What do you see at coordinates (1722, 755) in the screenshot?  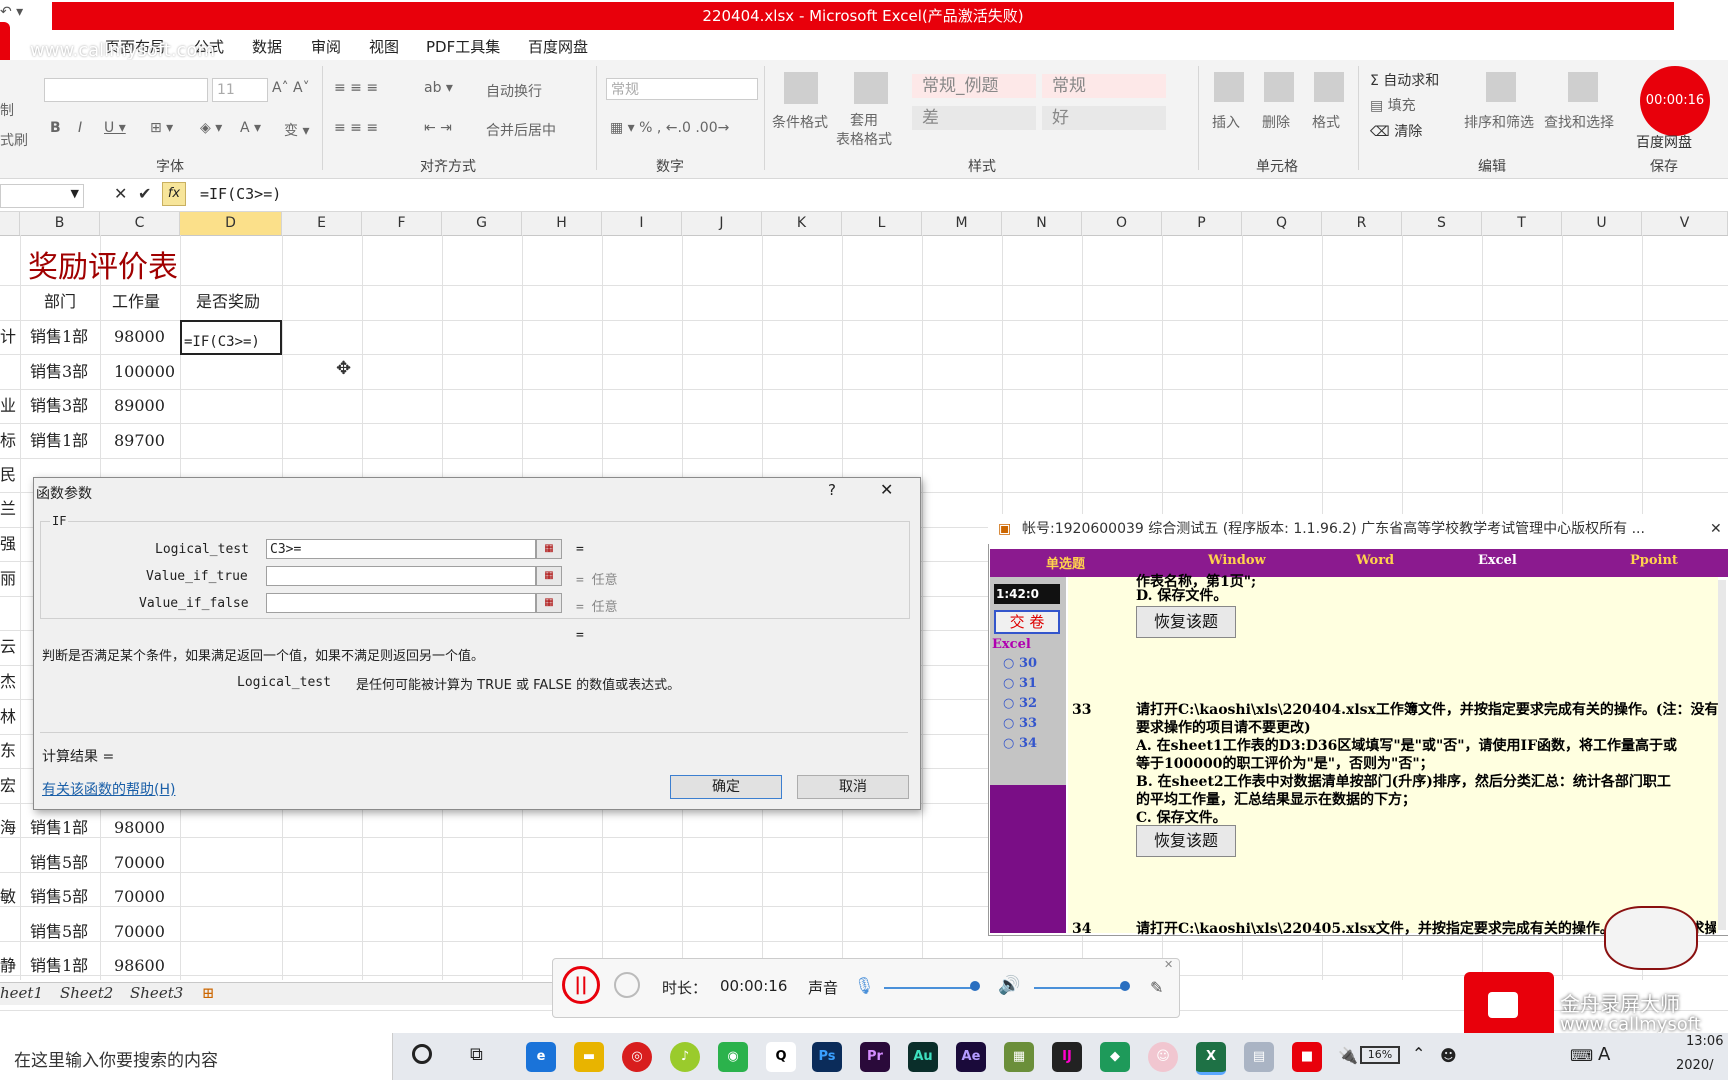 I see `exam-scrollbar` at bounding box center [1722, 755].